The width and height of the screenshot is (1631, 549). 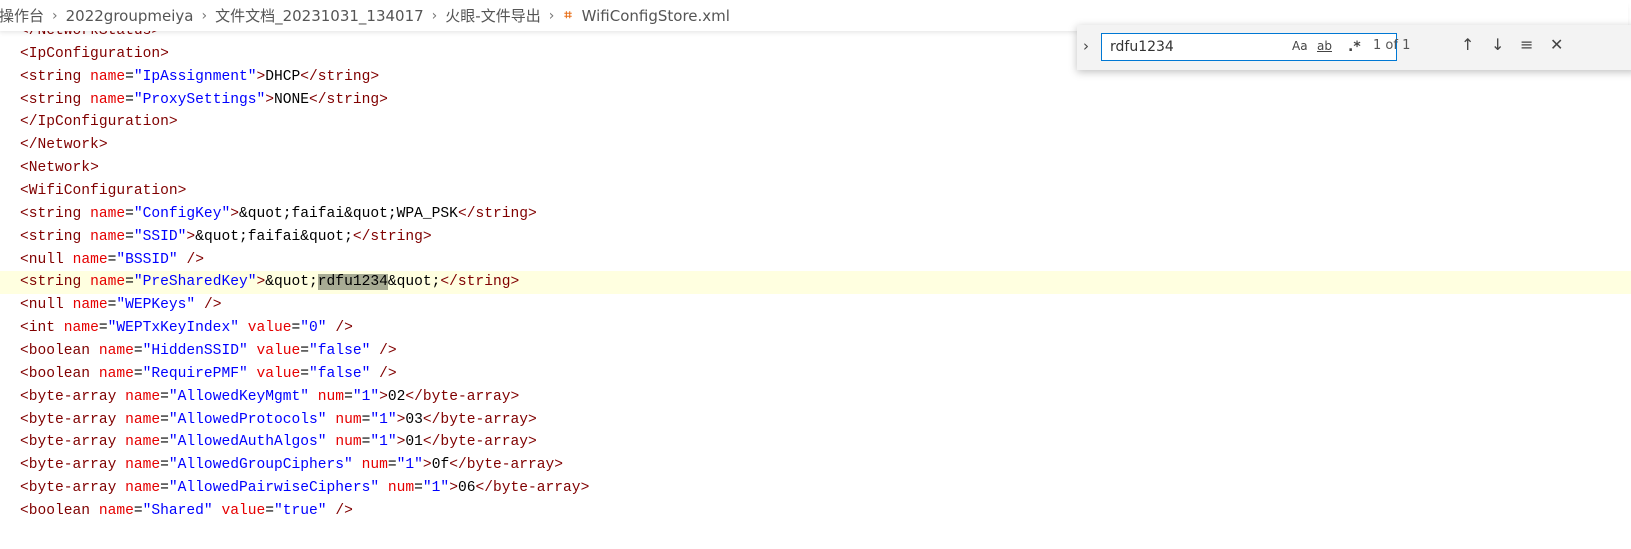 I want to click on whole-word-toggle: ab, so click(x=1324, y=46).